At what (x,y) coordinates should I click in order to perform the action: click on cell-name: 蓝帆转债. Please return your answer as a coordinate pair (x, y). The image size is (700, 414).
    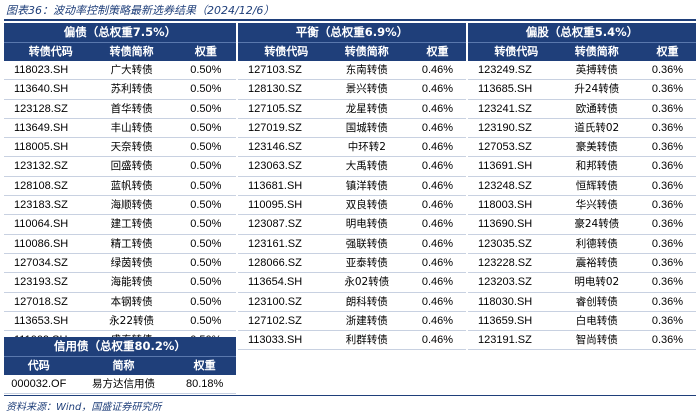
    Looking at the image, I should click on (131, 185).